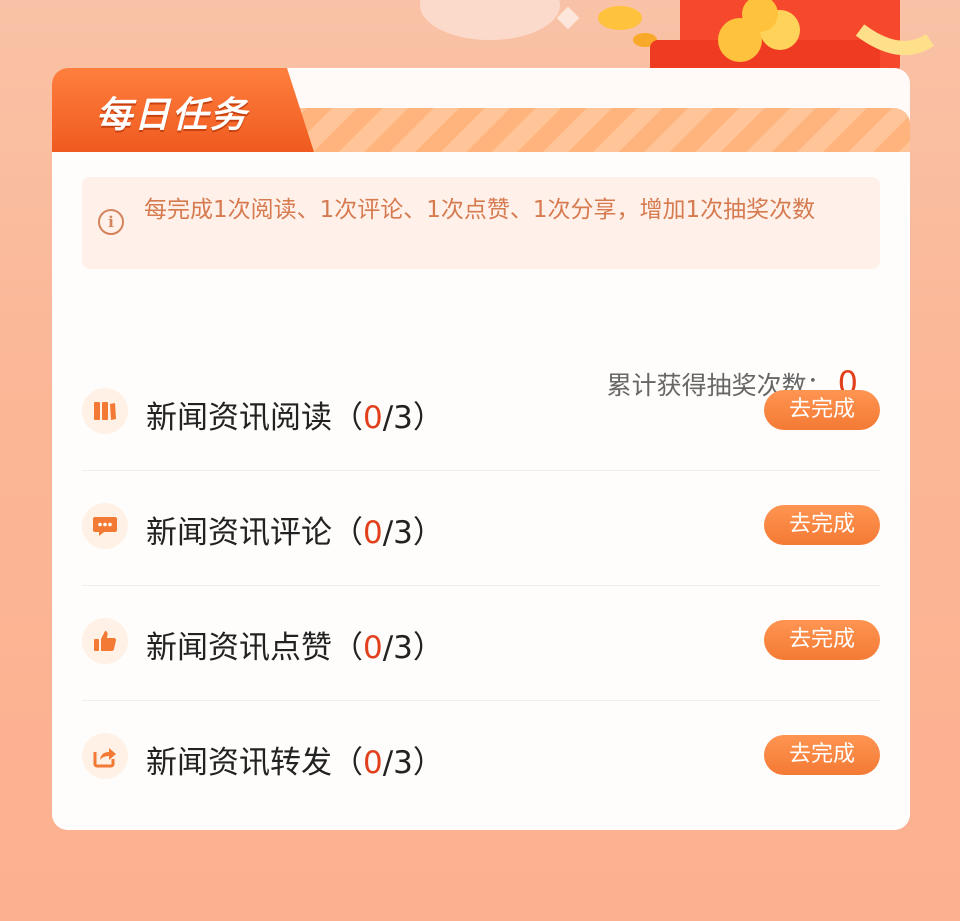 This screenshot has height=921, width=960. What do you see at coordinates (105, 411) in the screenshot?
I see `book-icon` at bounding box center [105, 411].